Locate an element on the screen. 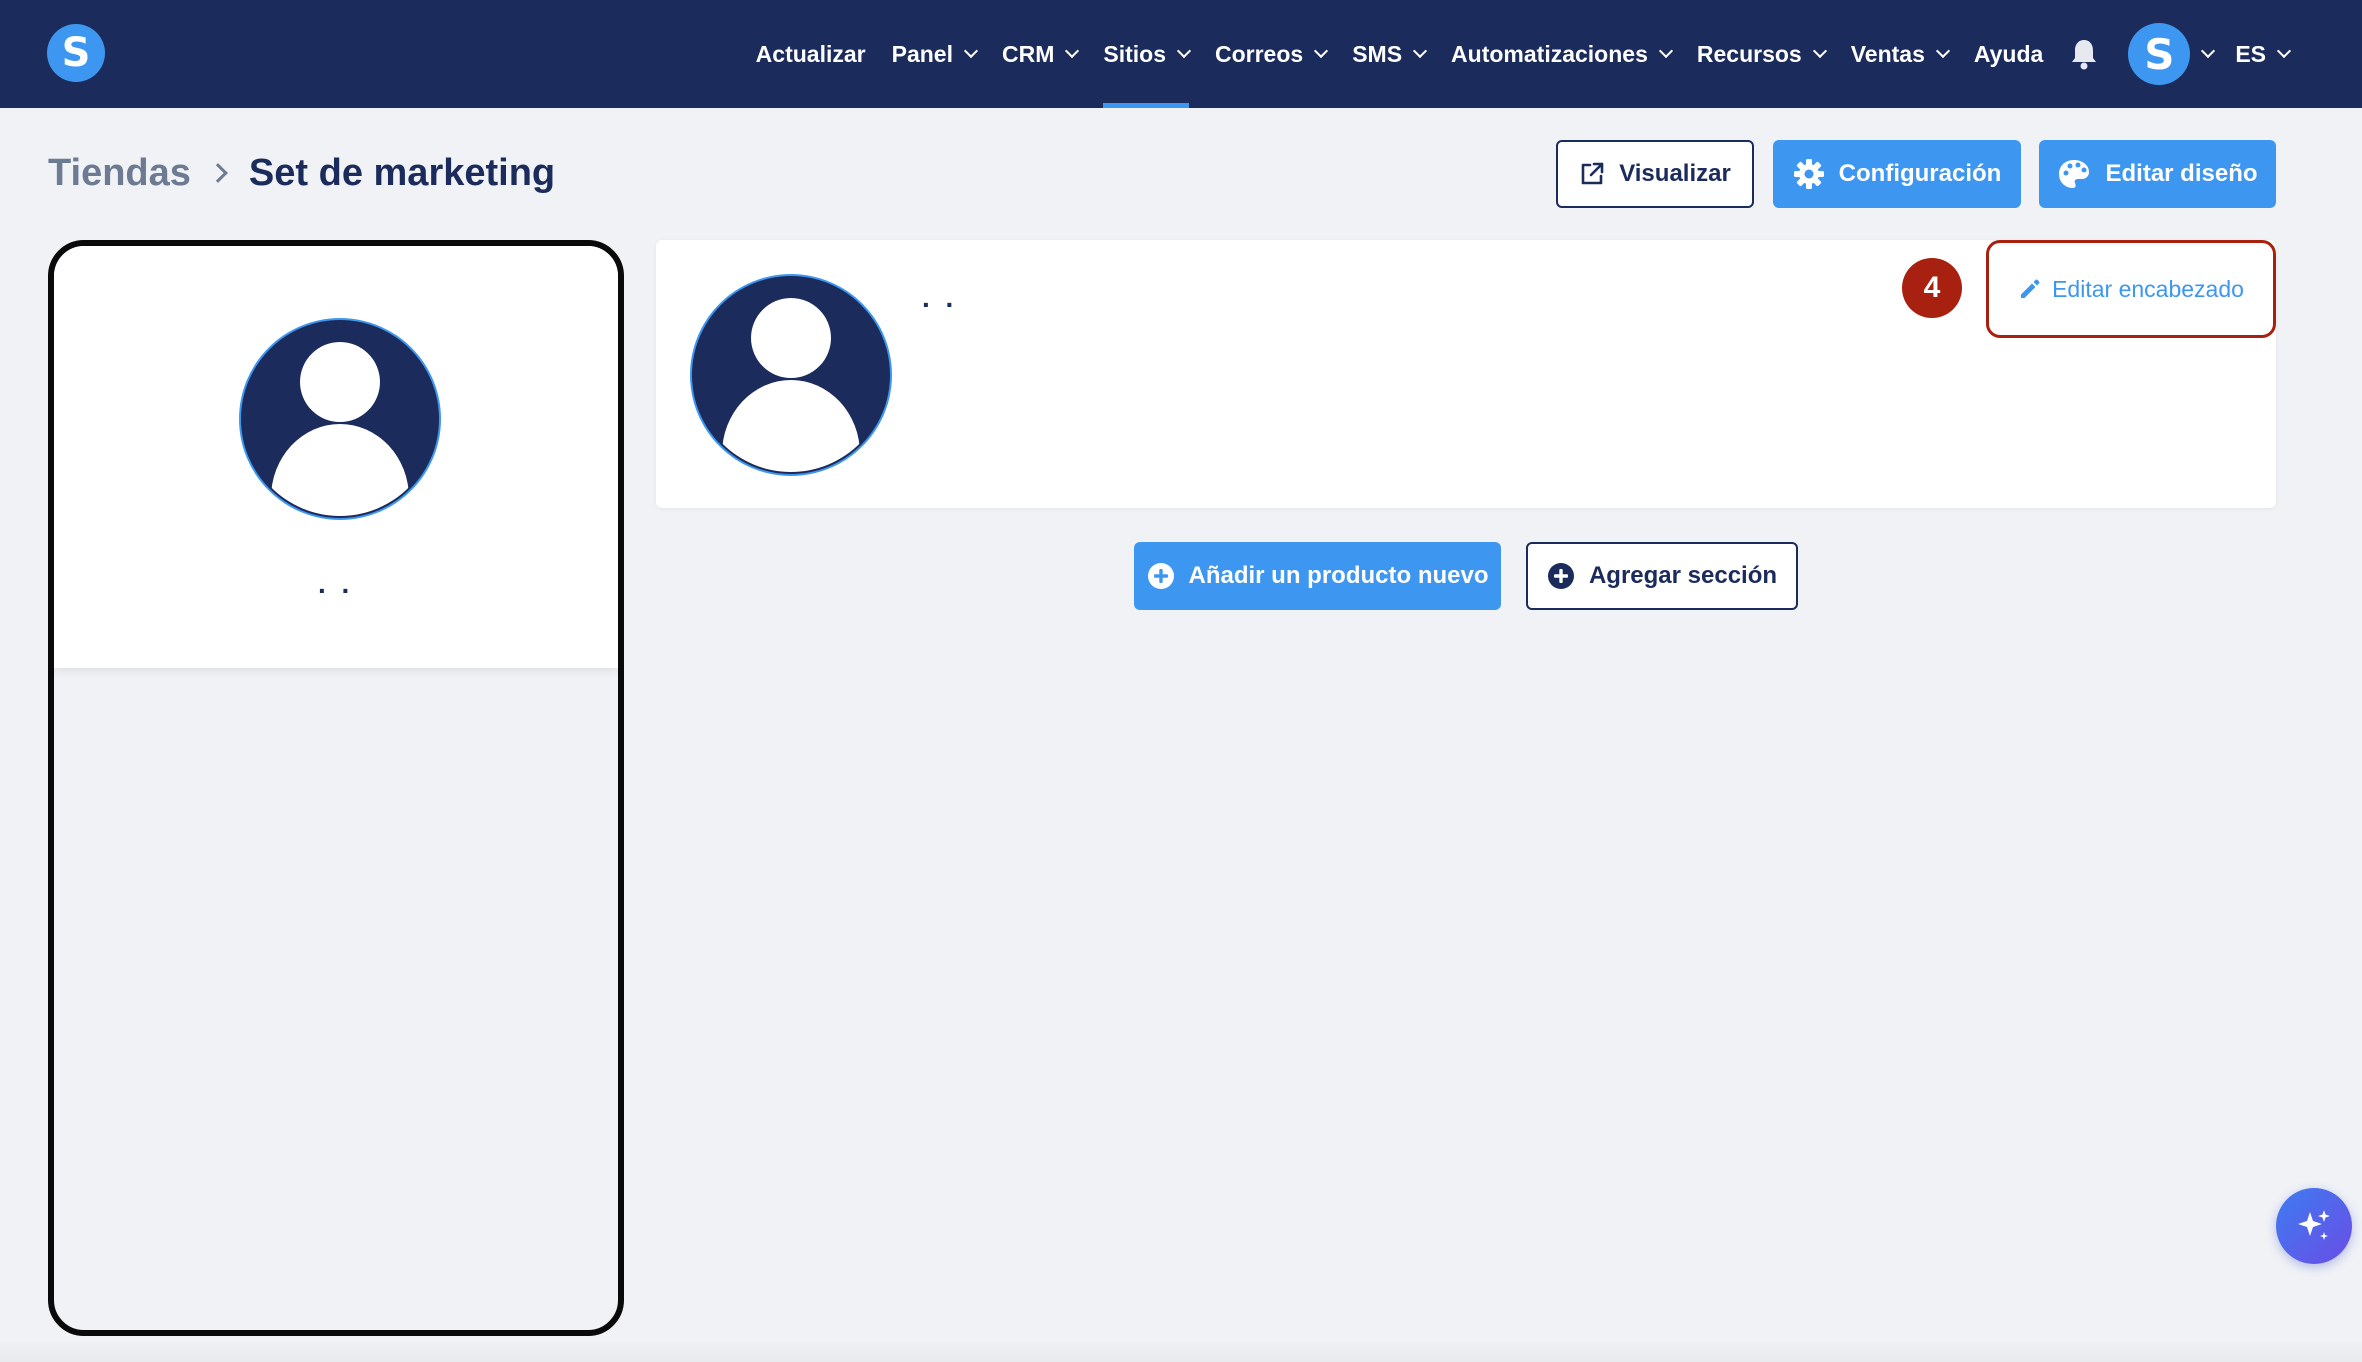  settings-button: Configuración is located at coordinates (1897, 174).